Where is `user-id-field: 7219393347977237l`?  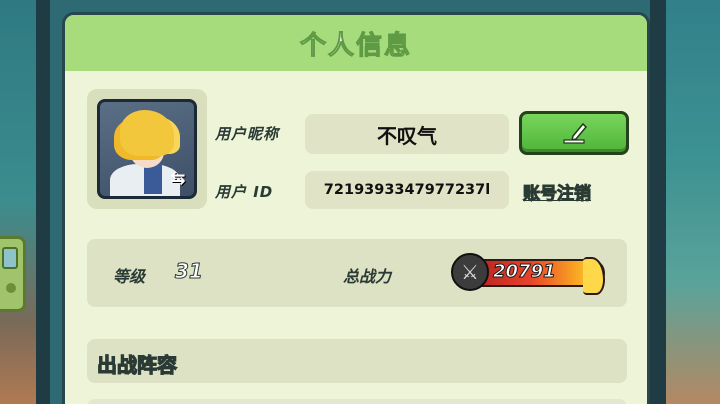 user-id-field: 7219393347977237l is located at coordinates (407, 190).